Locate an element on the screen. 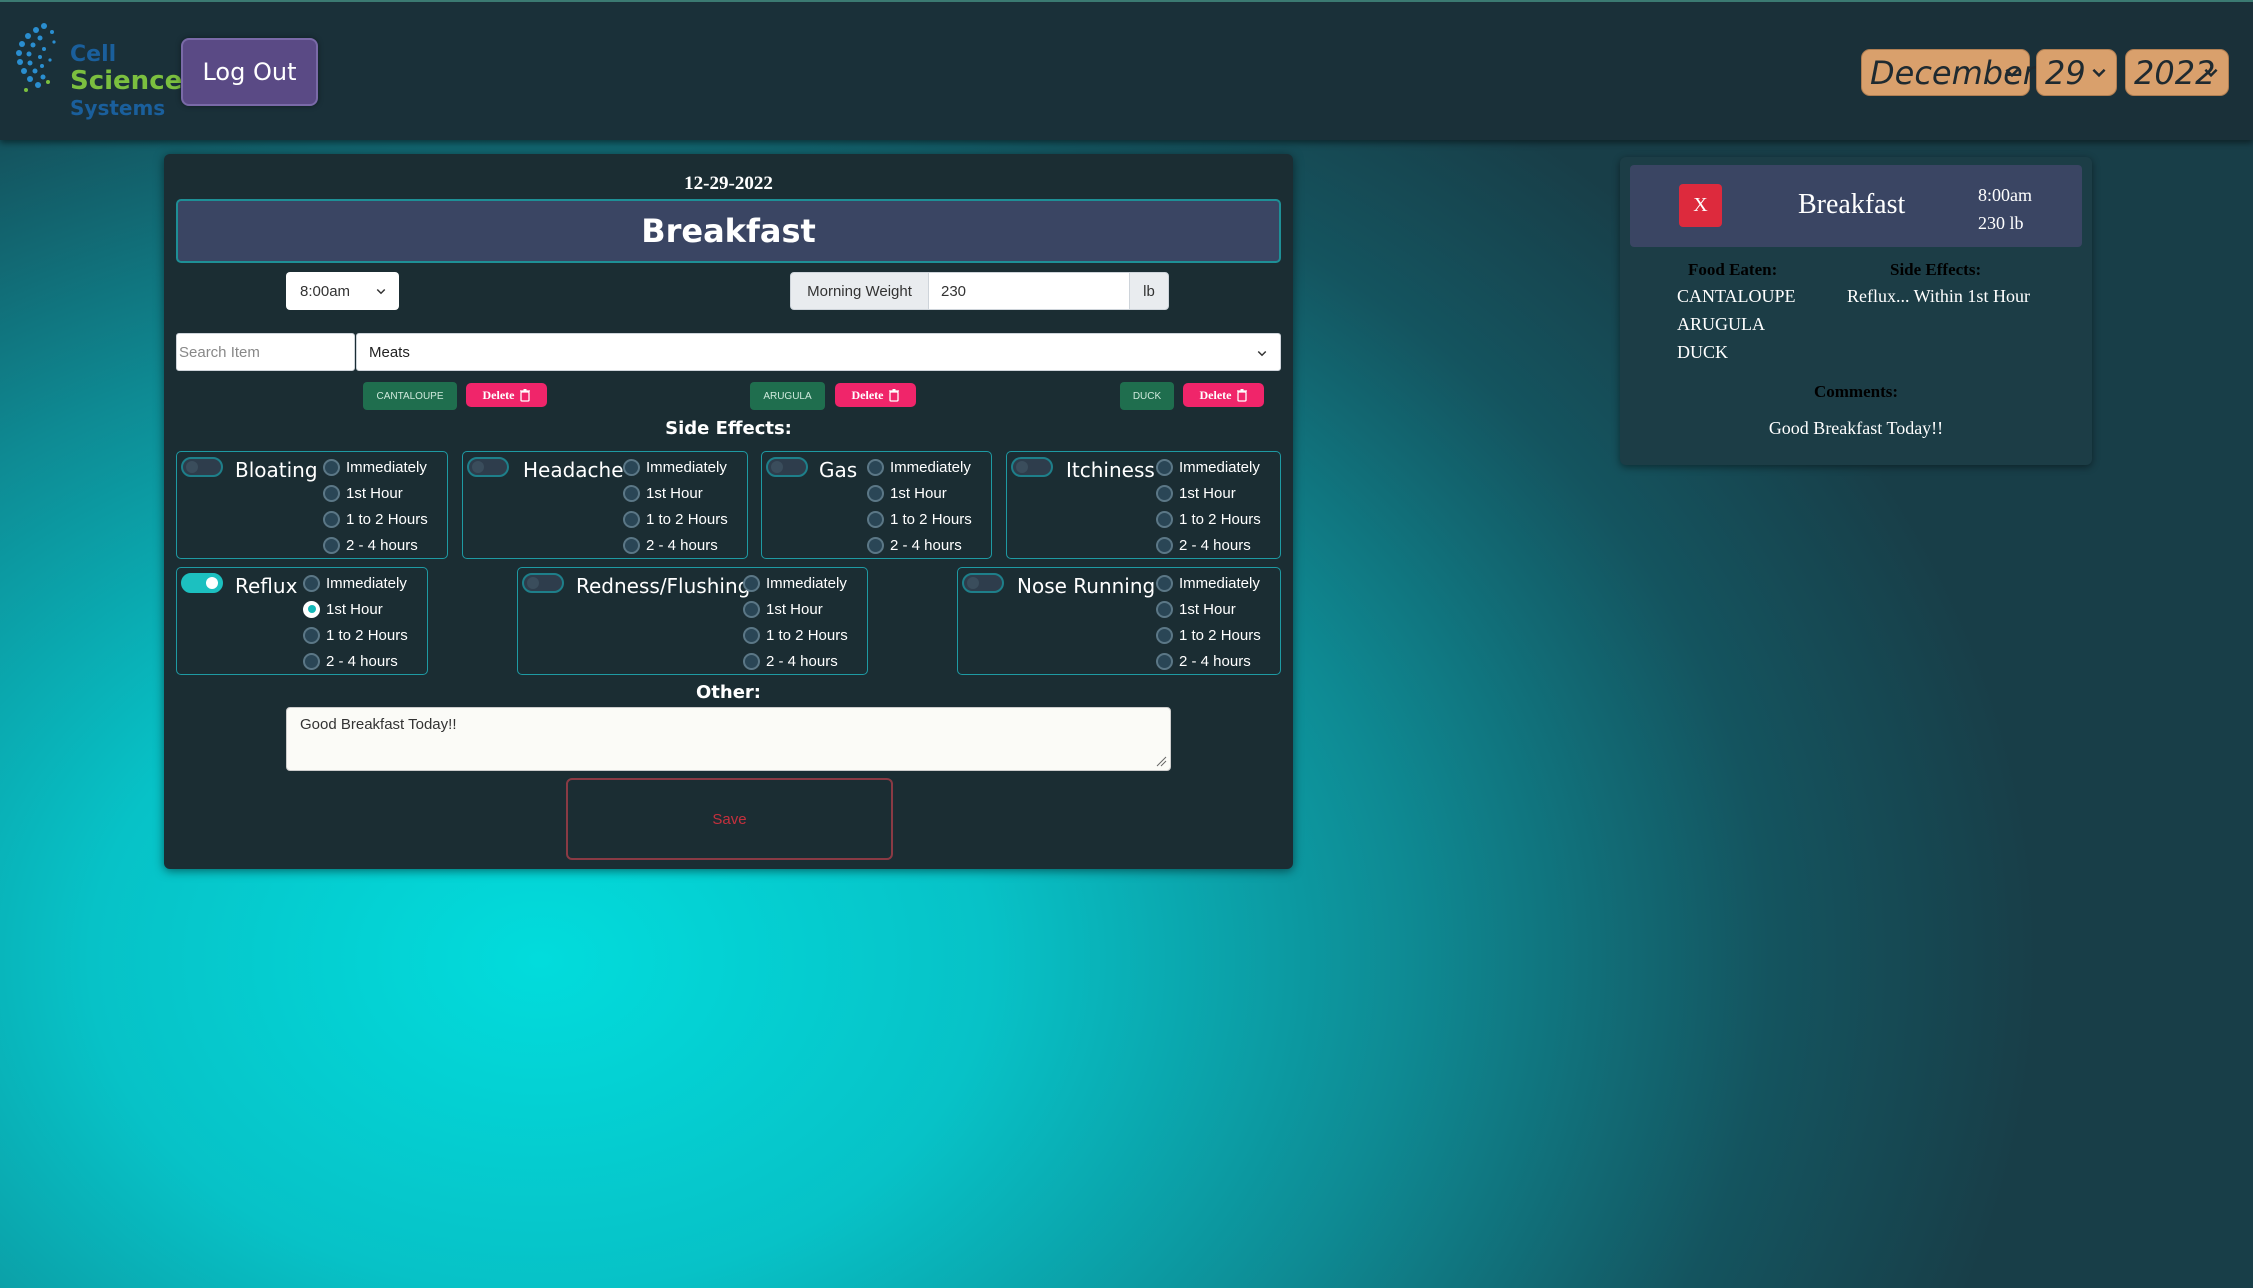  save-button: Save is located at coordinates (729, 819).